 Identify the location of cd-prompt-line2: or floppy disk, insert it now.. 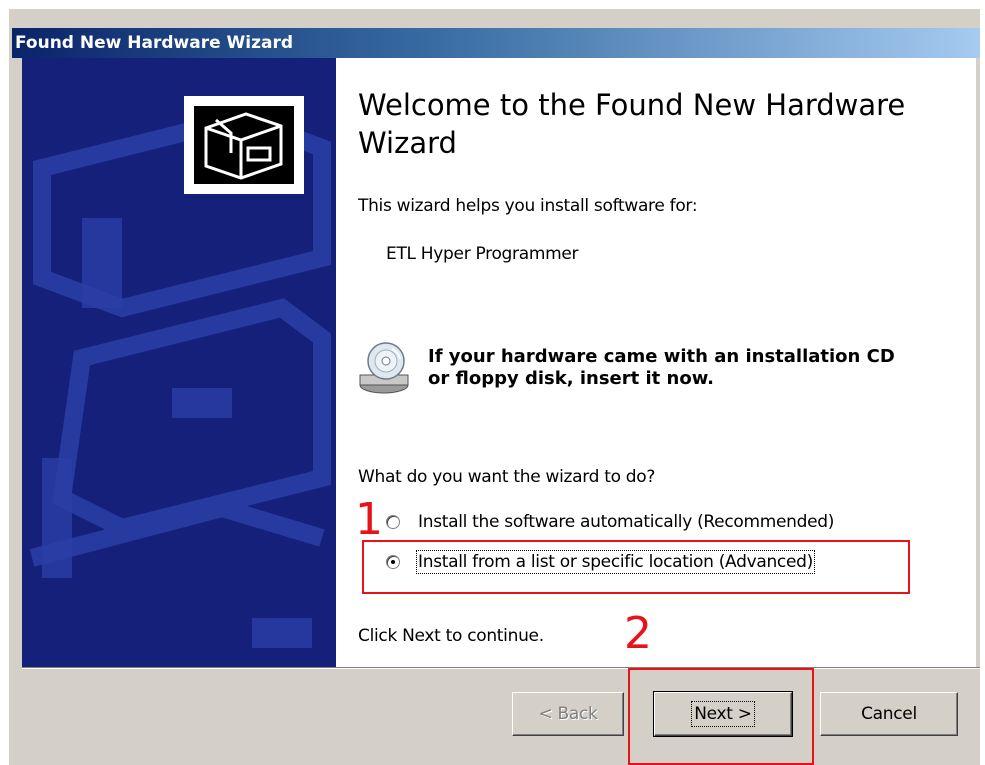
(571, 378).